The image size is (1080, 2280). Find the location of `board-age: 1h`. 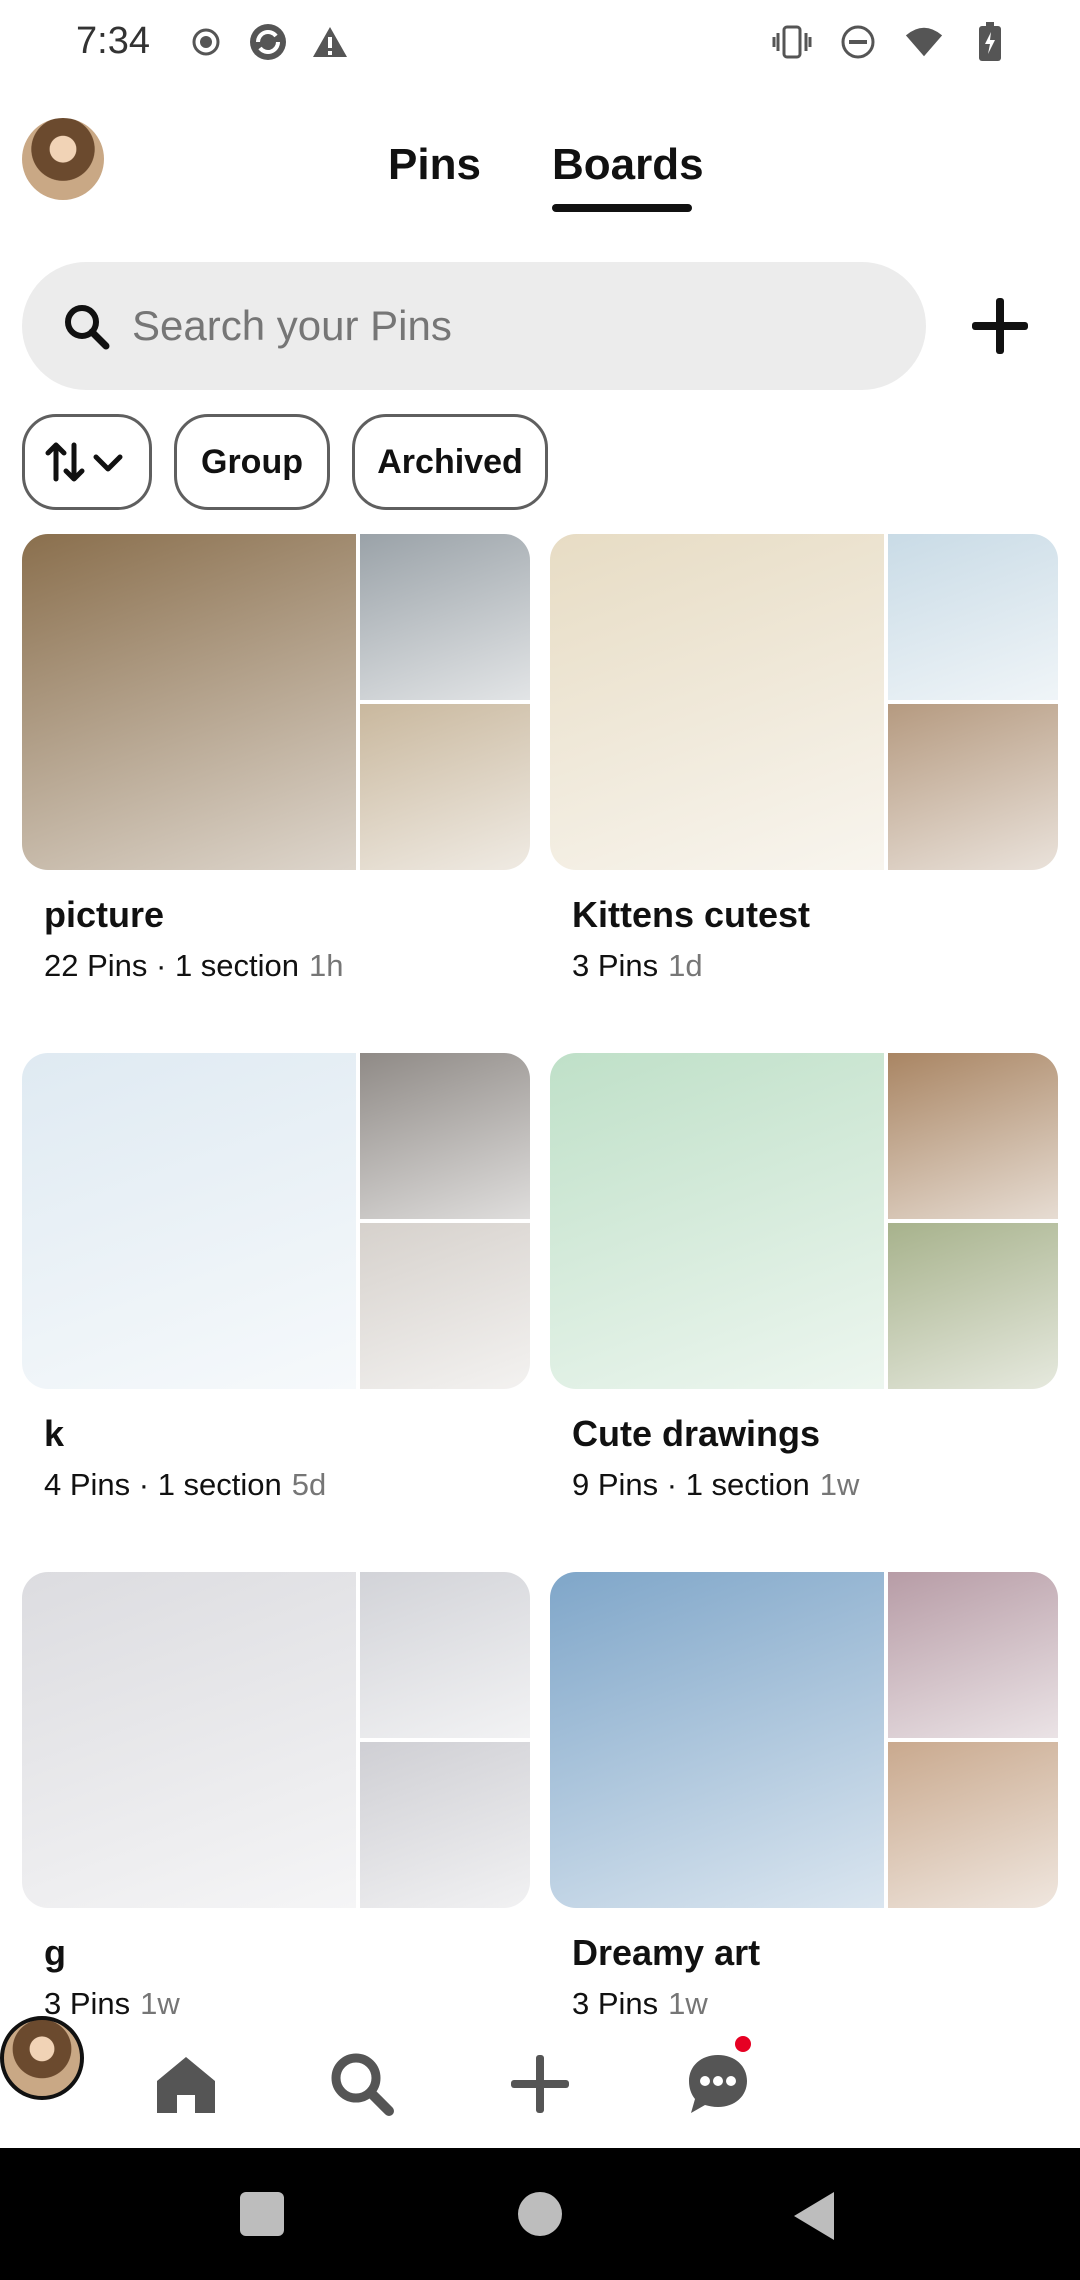

board-age: 1h is located at coordinates (326, 965).